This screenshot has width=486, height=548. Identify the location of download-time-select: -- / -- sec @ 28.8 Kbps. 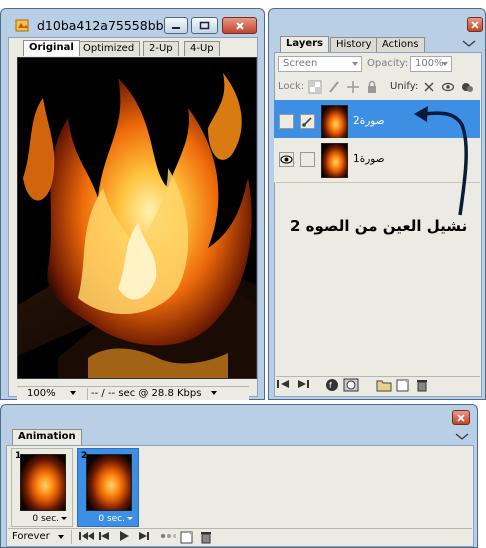
(154, 393).